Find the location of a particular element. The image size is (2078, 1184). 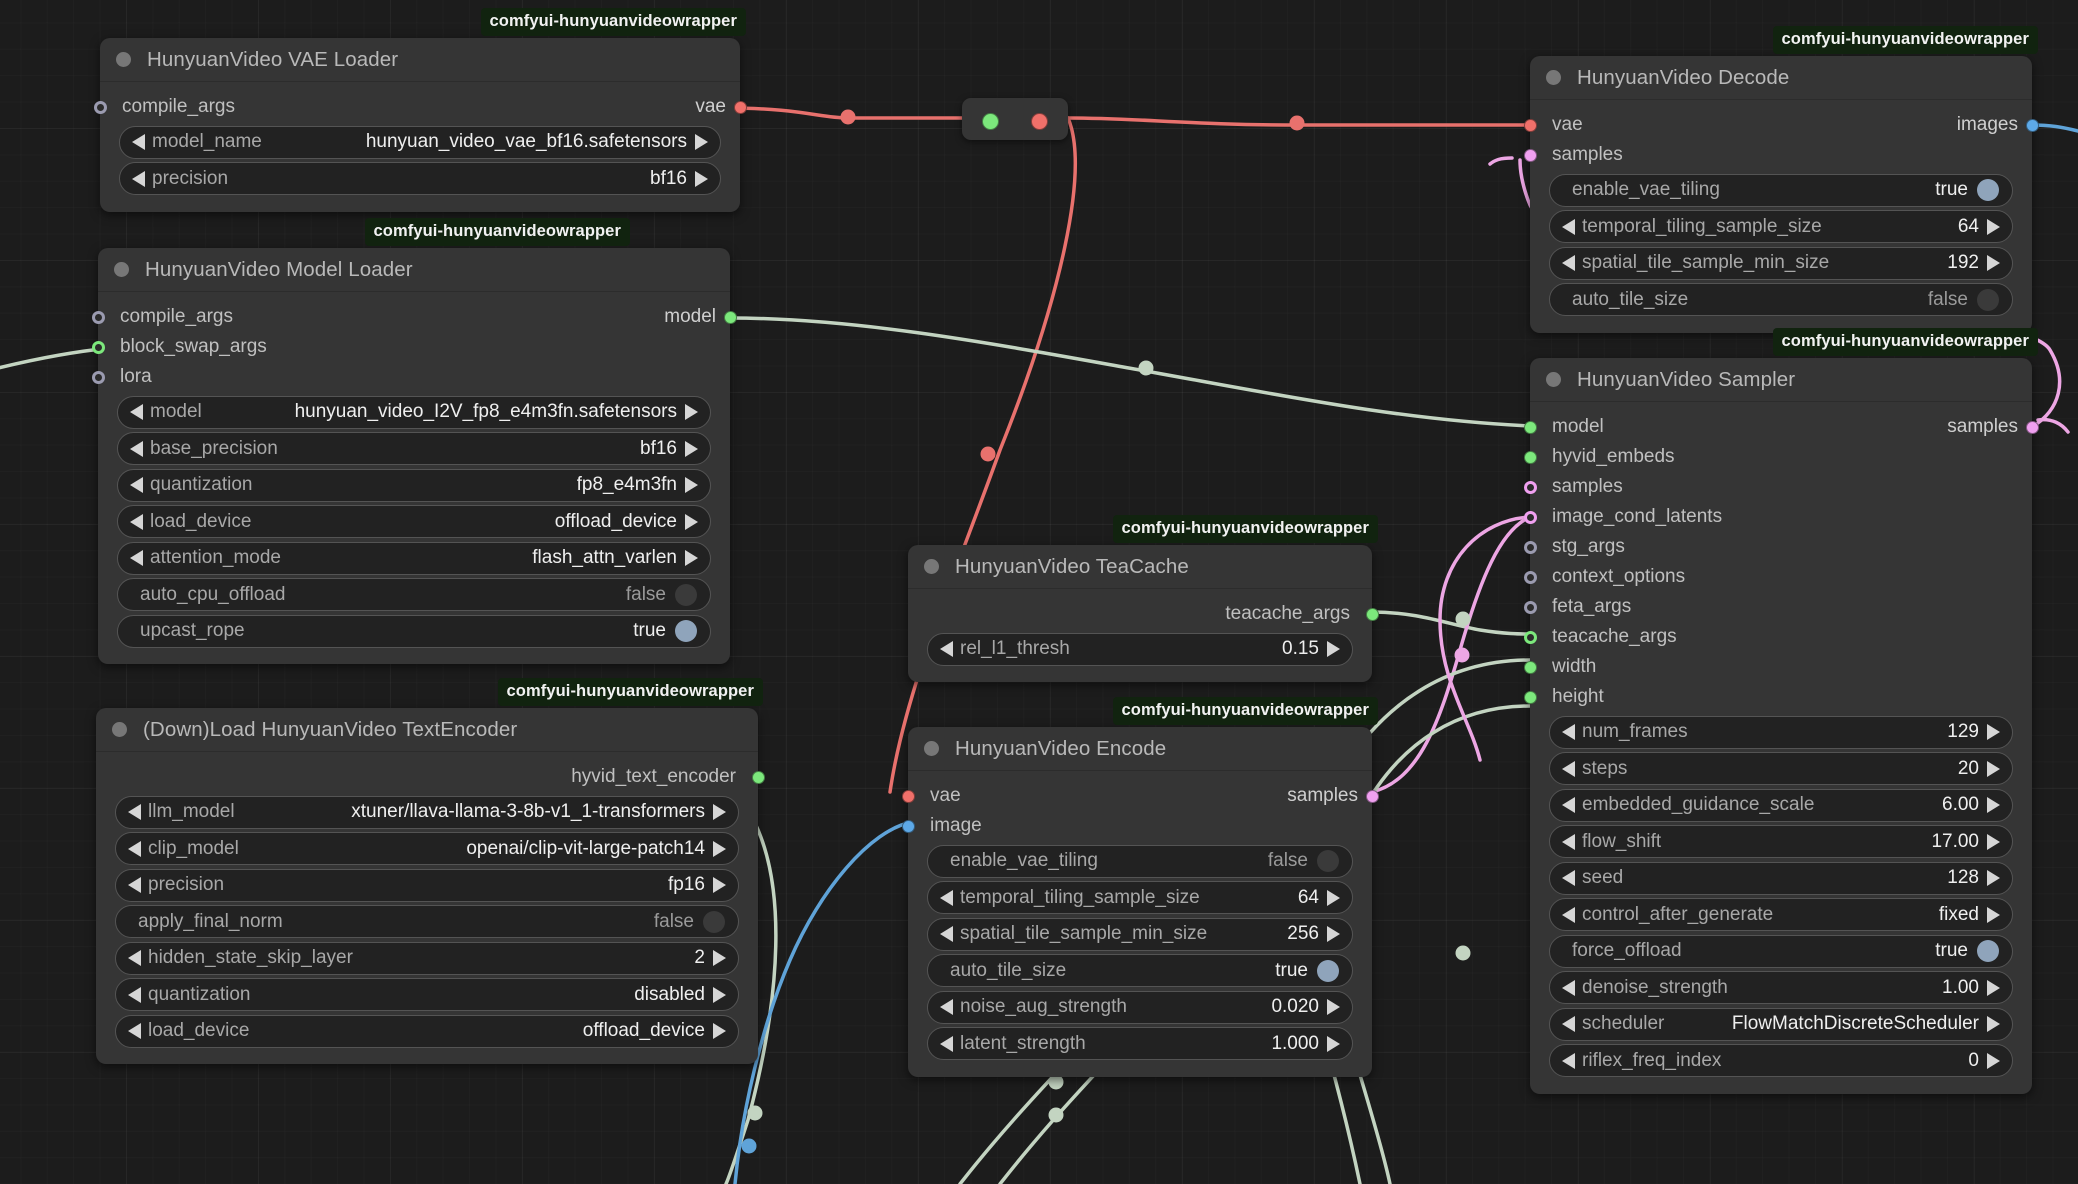

input-slot-vae: vae samples is located at coordinates (1140, 796).